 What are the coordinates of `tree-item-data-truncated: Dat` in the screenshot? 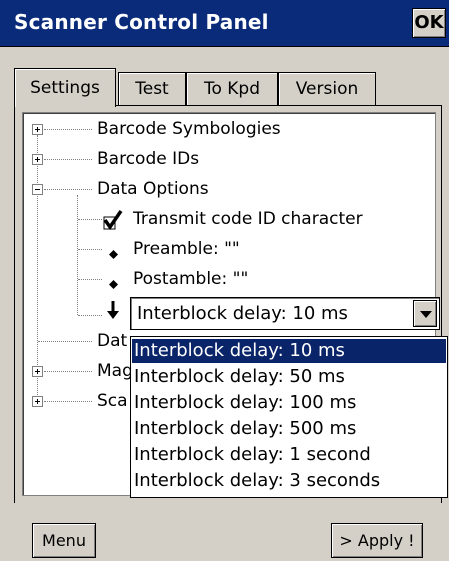 It's located at (112, 341).